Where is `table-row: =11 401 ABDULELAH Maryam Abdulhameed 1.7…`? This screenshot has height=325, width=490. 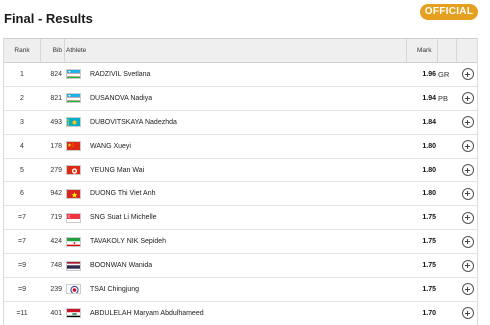
table-row: =11 401 ABDULELAH Maryam Abdulhameed 1.7… is located at coordinates (240, 313).